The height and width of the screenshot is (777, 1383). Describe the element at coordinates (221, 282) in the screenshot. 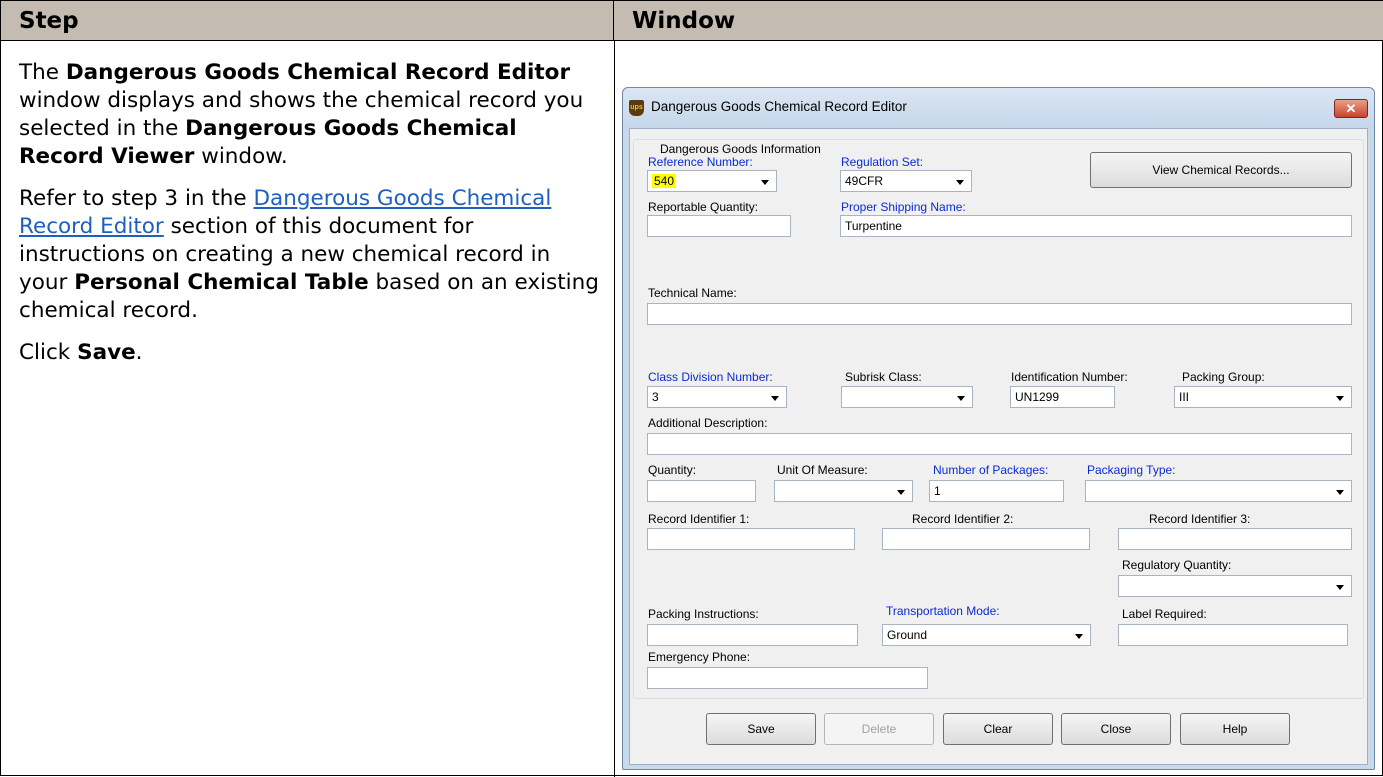

I see `step-bold-text: Personal Chemical Table` at that location.